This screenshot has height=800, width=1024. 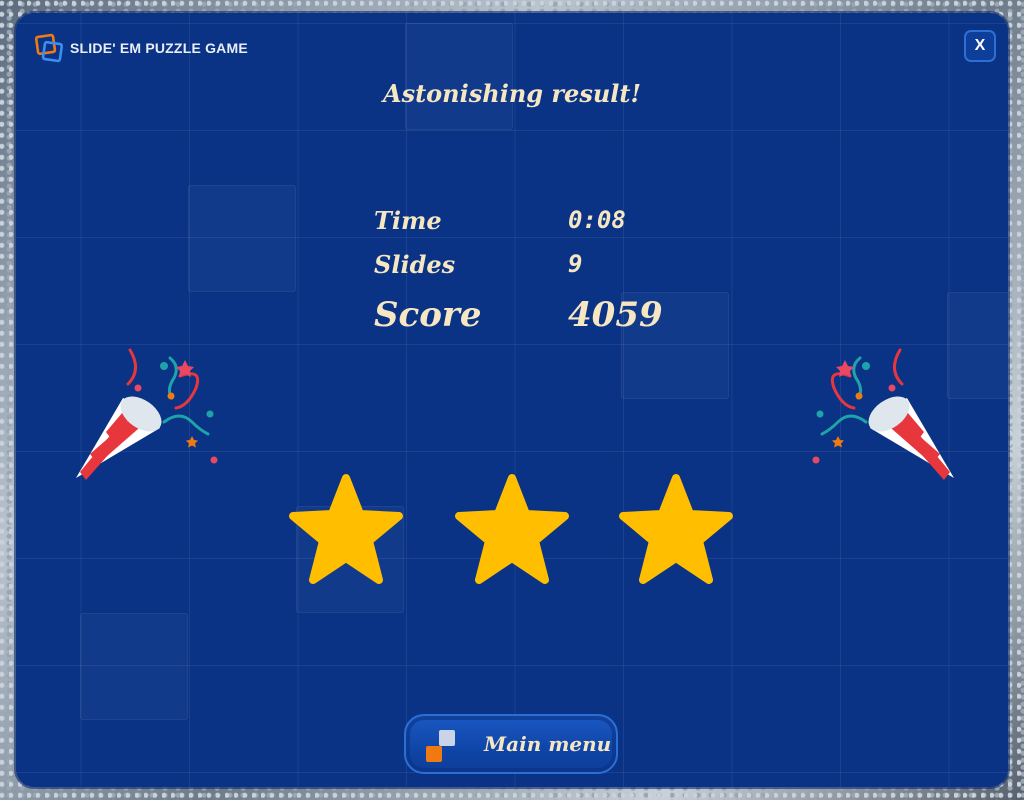 What do you see at coordinates (408, 220) in the screenshot?
I see `time-label: Time` at bounding box center [408, 220].